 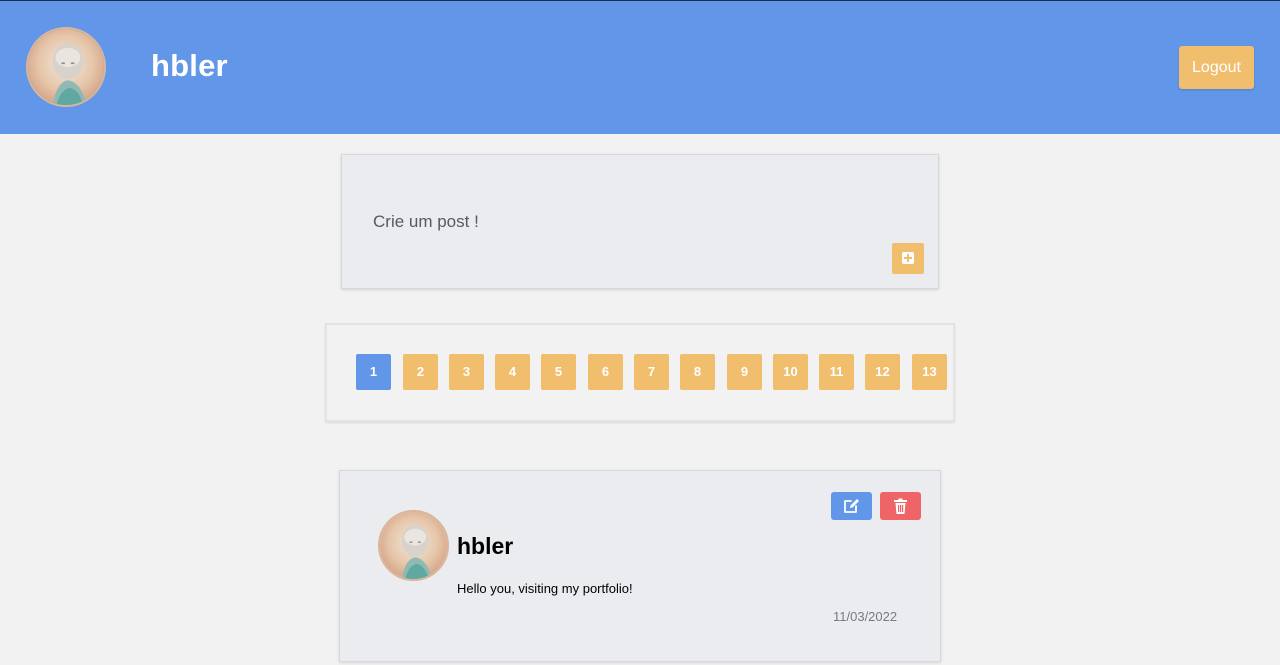 What do you see at coordinates (512, 372) in the screenshot?
I see `page-button-4: 4` at bounding box center [512, 372].